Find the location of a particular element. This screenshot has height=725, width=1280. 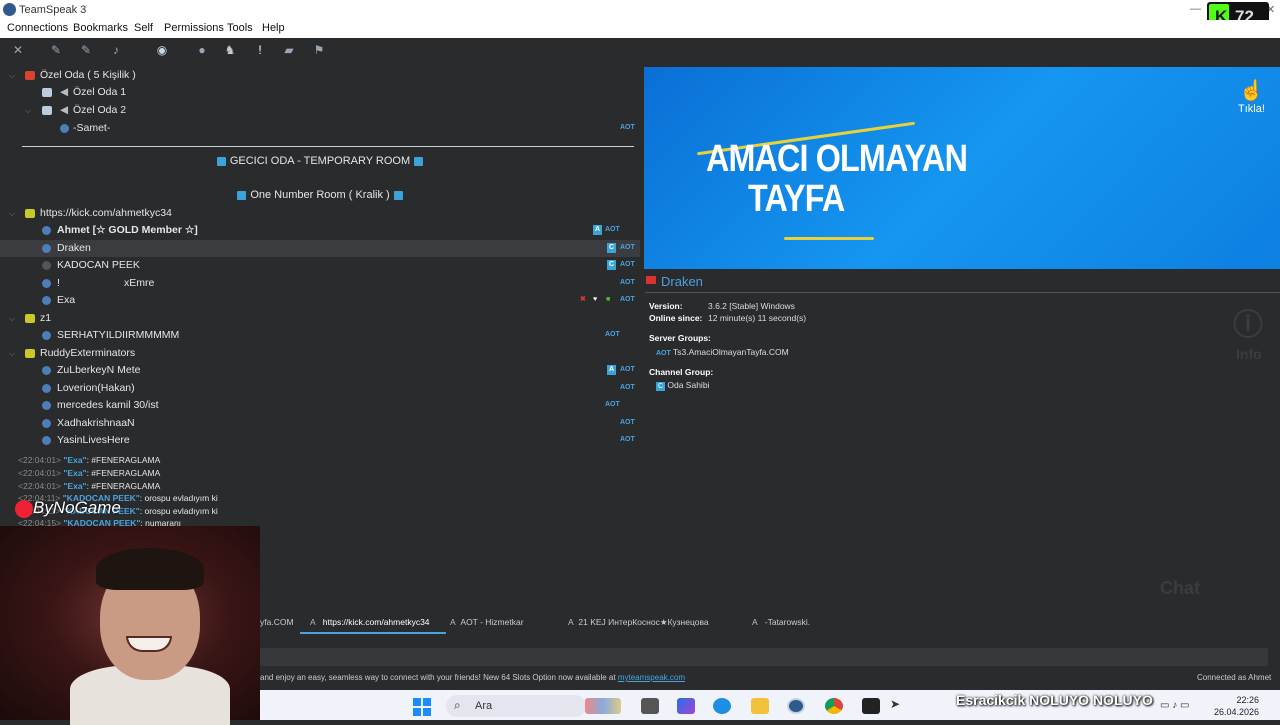

tab-kick: A https://kick.com/ahmetkyc34 is located at coordinates (370, 622).